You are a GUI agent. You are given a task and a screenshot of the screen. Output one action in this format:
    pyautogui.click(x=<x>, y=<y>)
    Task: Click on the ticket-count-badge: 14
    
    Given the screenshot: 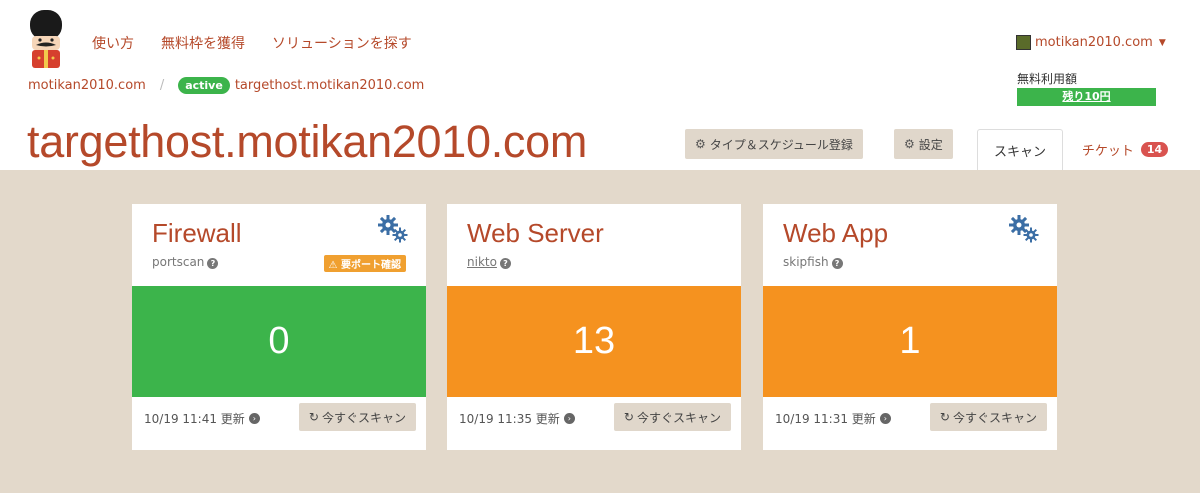 What is the action you would take?
    pyautogui.click(x=1154, y=149)
    